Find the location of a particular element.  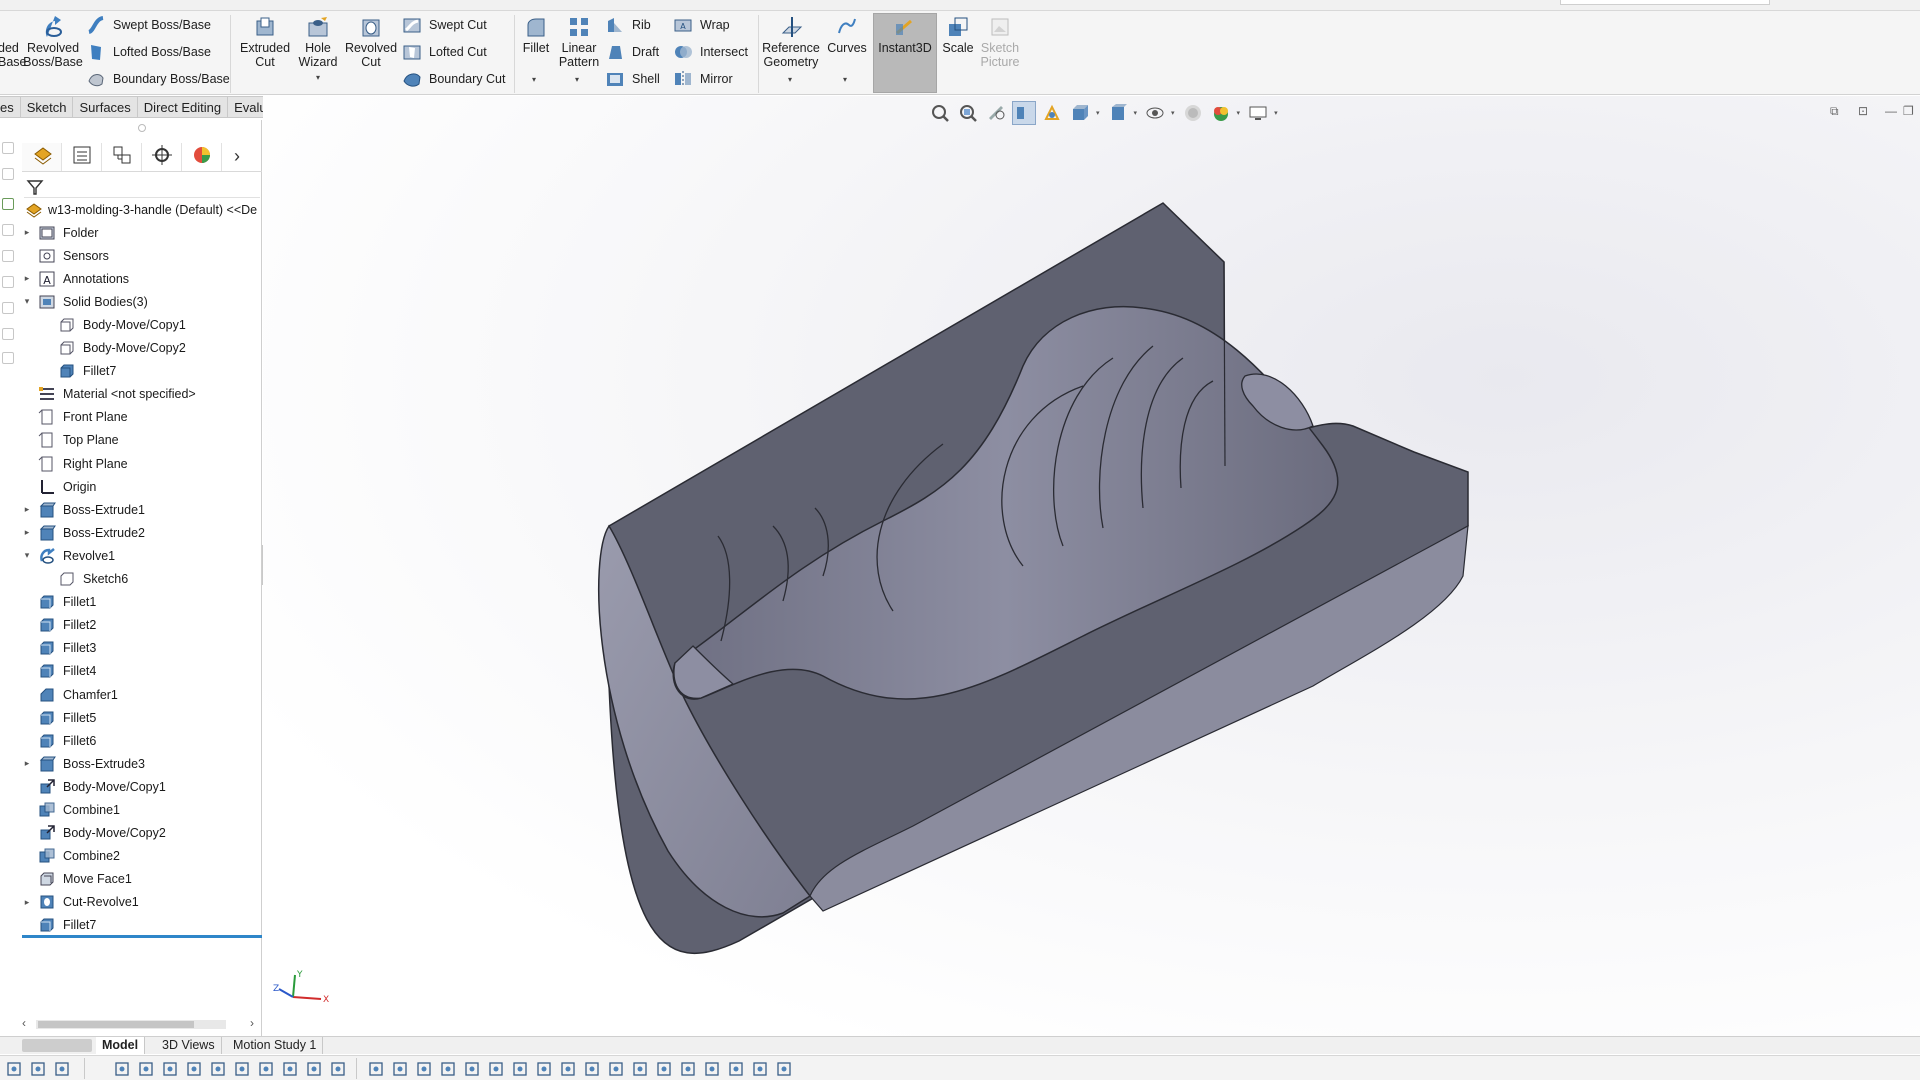

tree-node: ▸ Boss-Extrude3 is located at coordinates (142, 763).